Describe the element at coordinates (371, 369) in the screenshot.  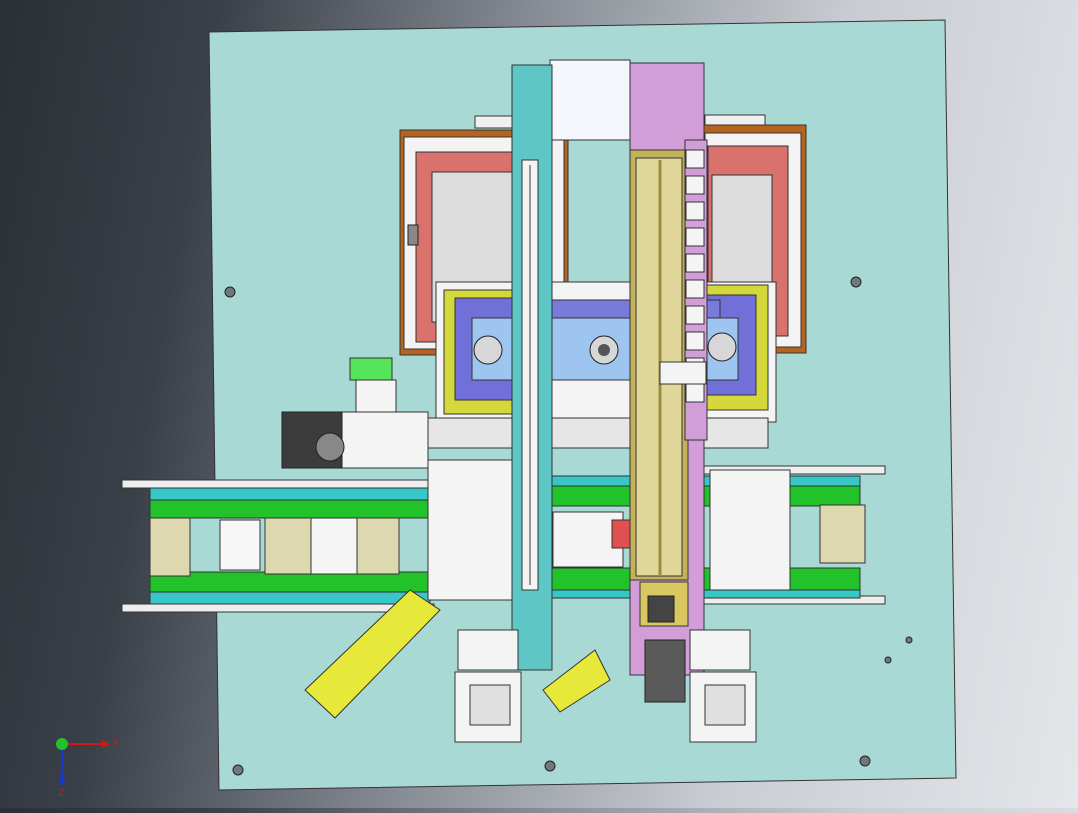
I see `green-connector` at that location.